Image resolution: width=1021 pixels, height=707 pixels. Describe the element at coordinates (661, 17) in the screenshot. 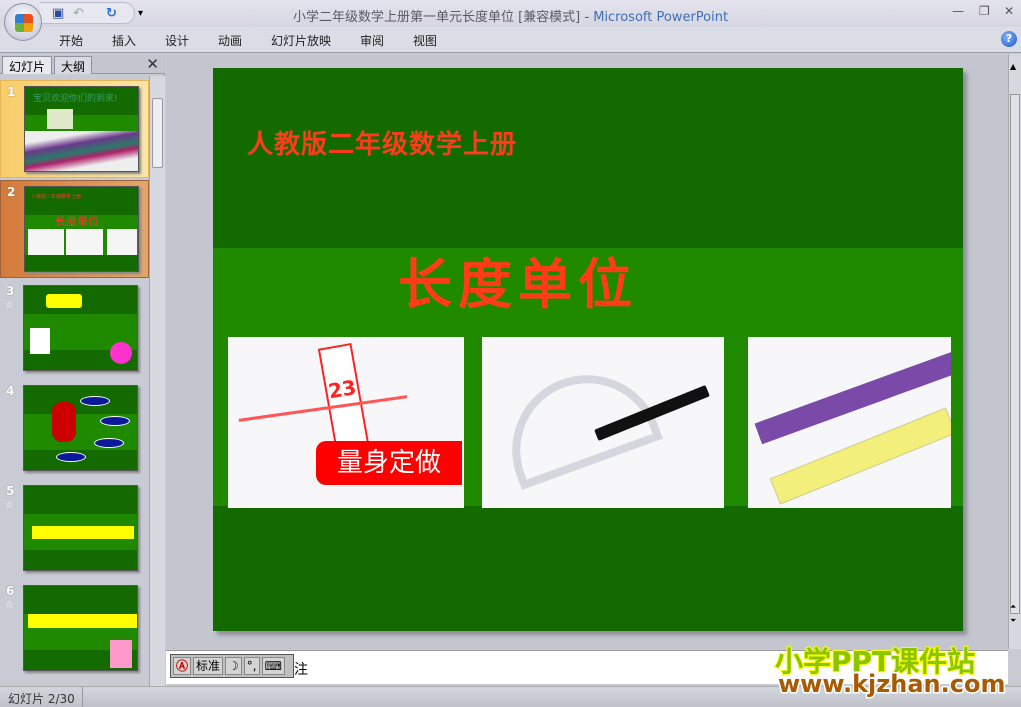

I see `app-name: Microsoft PowerPoint` at that location.